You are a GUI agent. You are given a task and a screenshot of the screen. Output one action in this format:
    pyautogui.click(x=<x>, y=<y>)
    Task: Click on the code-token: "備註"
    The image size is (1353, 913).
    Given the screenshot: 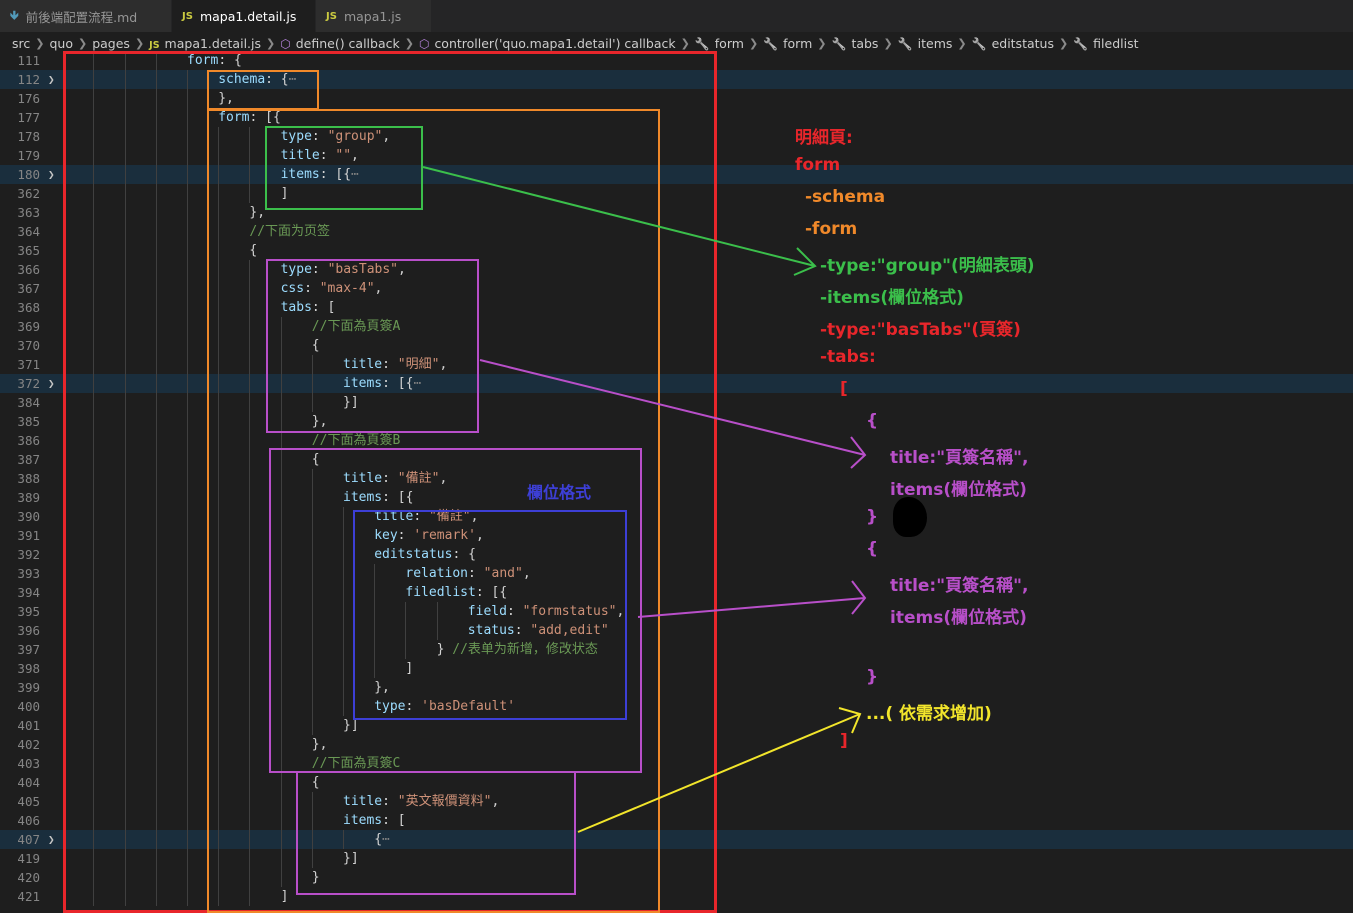 What is the action you would take?
    pyautogui.click(x=418, y=478)
    